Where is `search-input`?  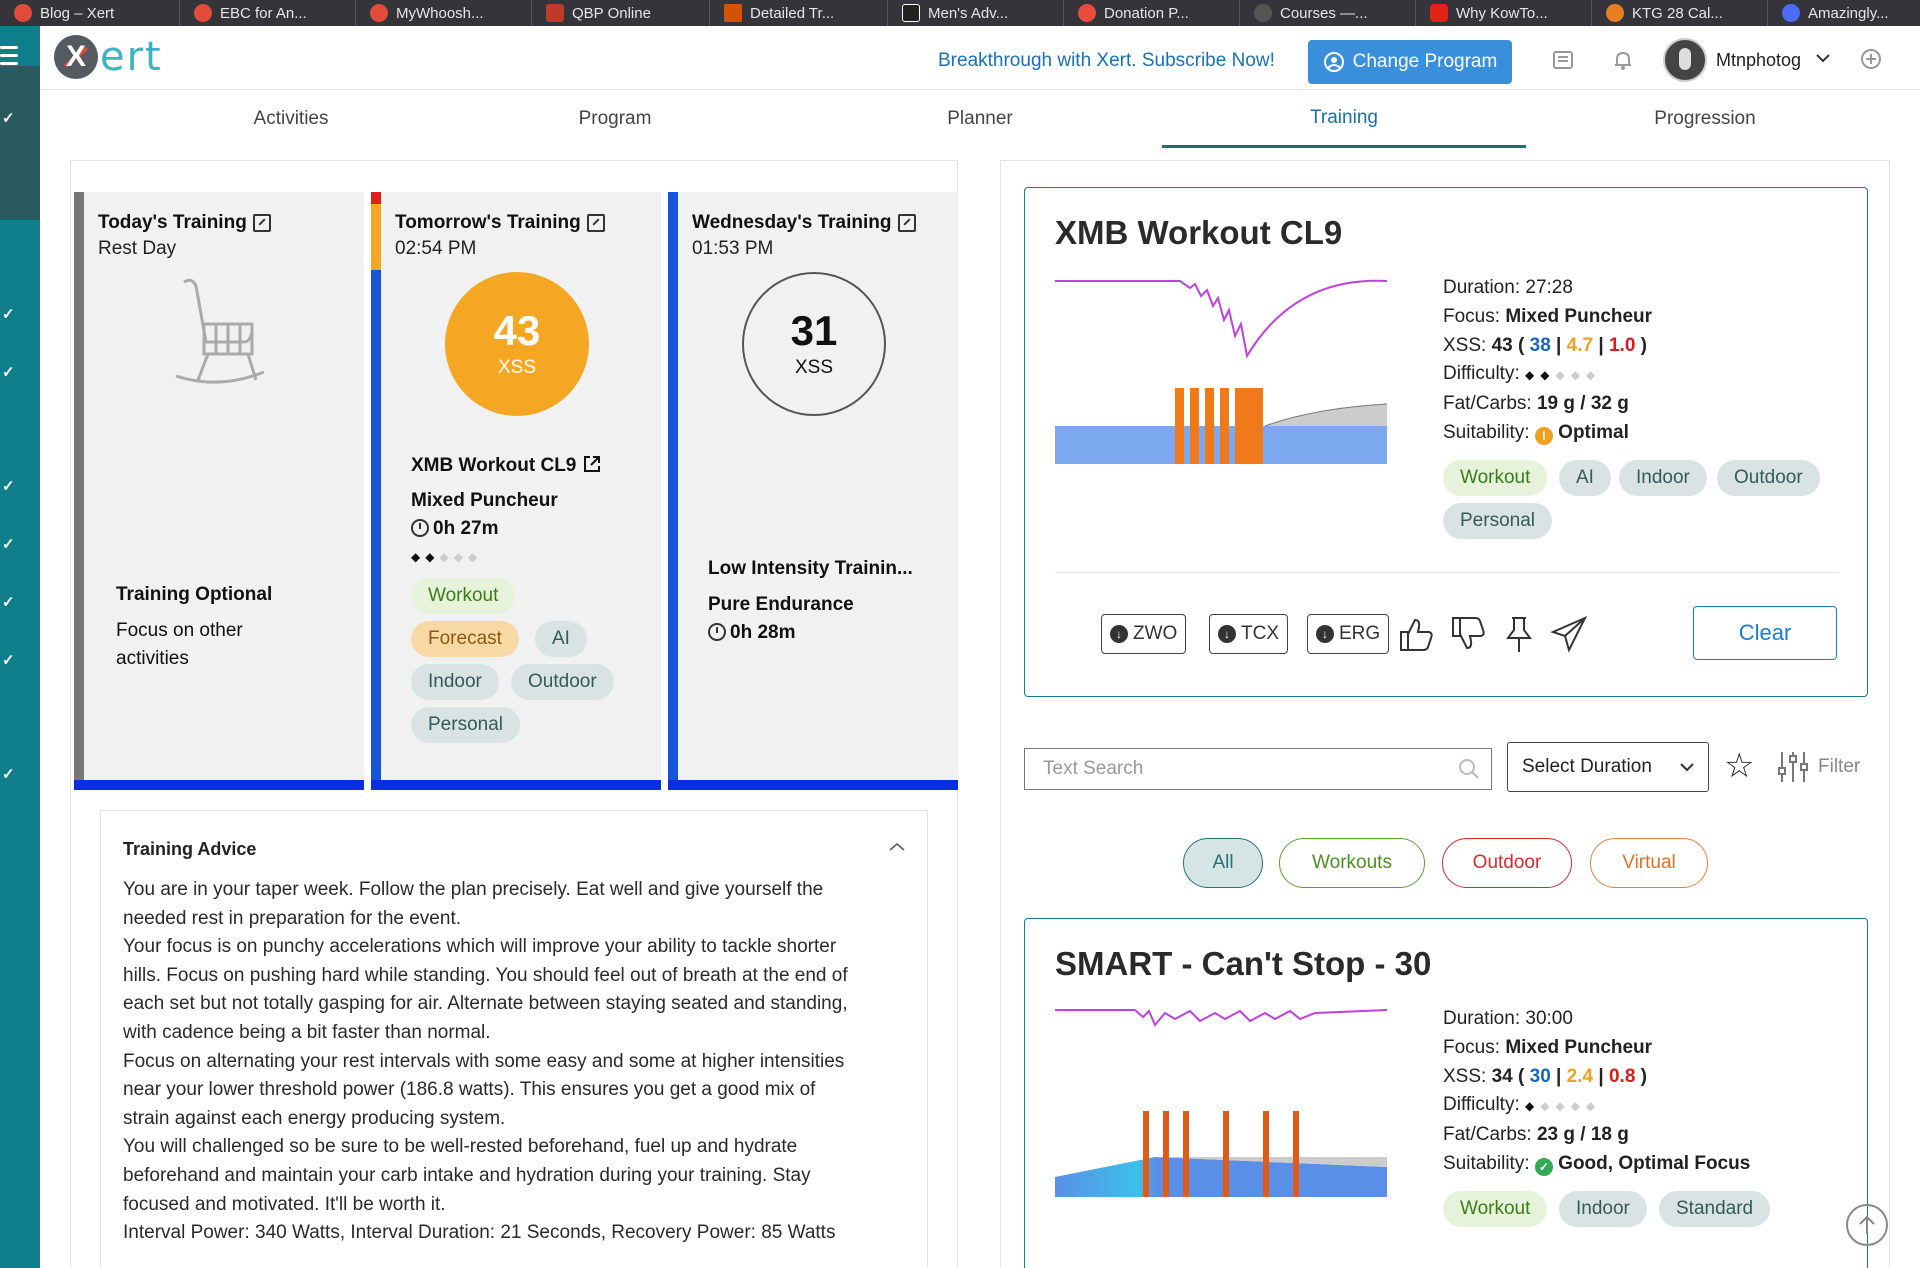
search-input is located at coordinates (1235, 769).